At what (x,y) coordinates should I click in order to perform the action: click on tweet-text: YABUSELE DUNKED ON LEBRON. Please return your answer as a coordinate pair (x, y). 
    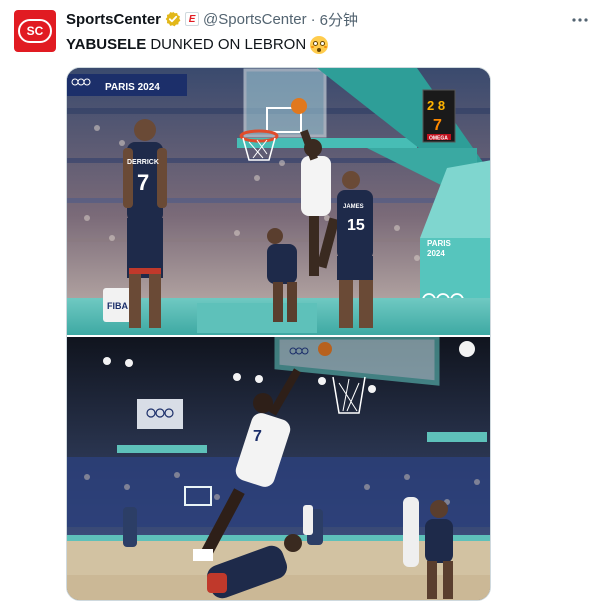
    Looking at the image, I should click on (197, 45).